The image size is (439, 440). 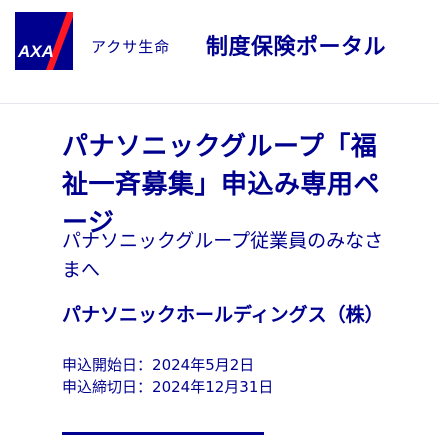 I want to click on start-date-row: 申込開始日：2024年5月2日, so click(x=227, y=365).